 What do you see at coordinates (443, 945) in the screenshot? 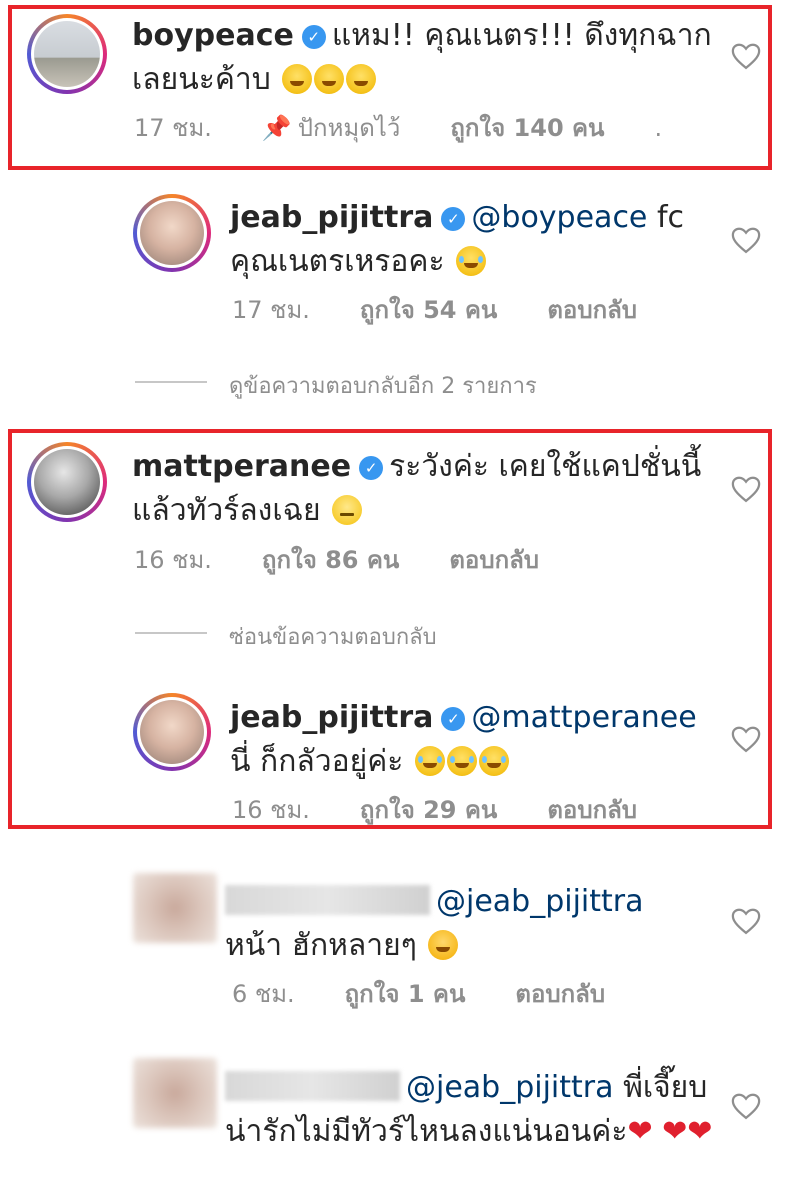
I see `kiss-emoji` at bounding box center [443, 945].